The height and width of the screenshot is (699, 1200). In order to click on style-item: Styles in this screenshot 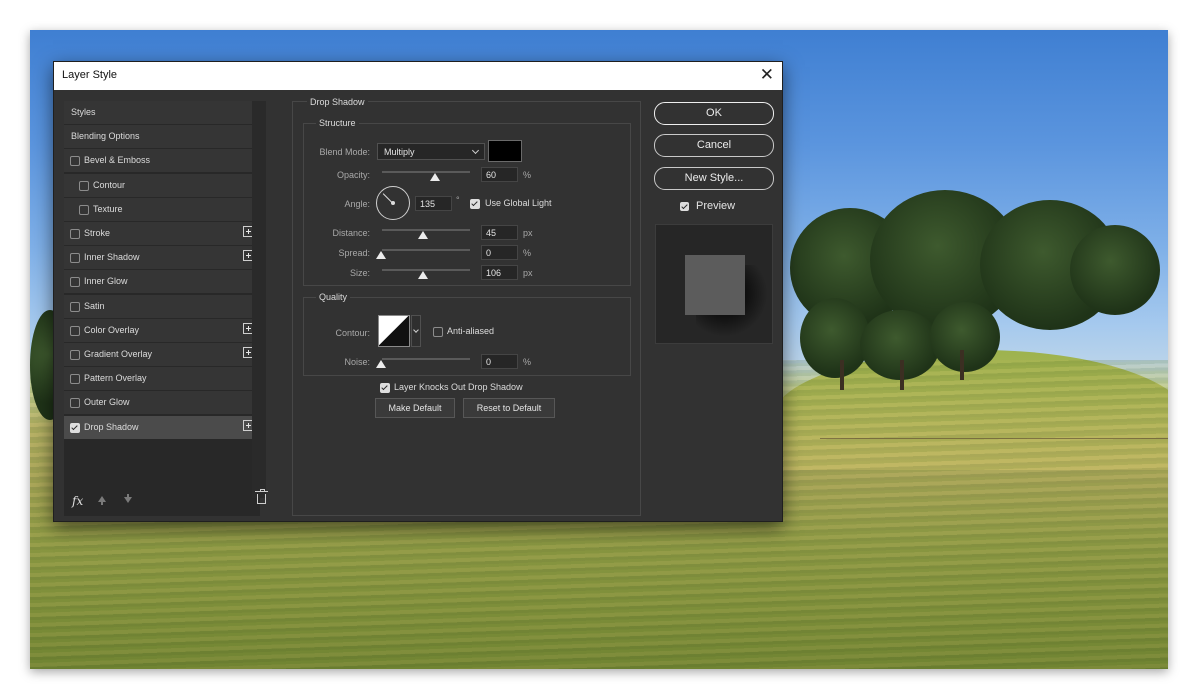, I will do `click(162, 112)`.